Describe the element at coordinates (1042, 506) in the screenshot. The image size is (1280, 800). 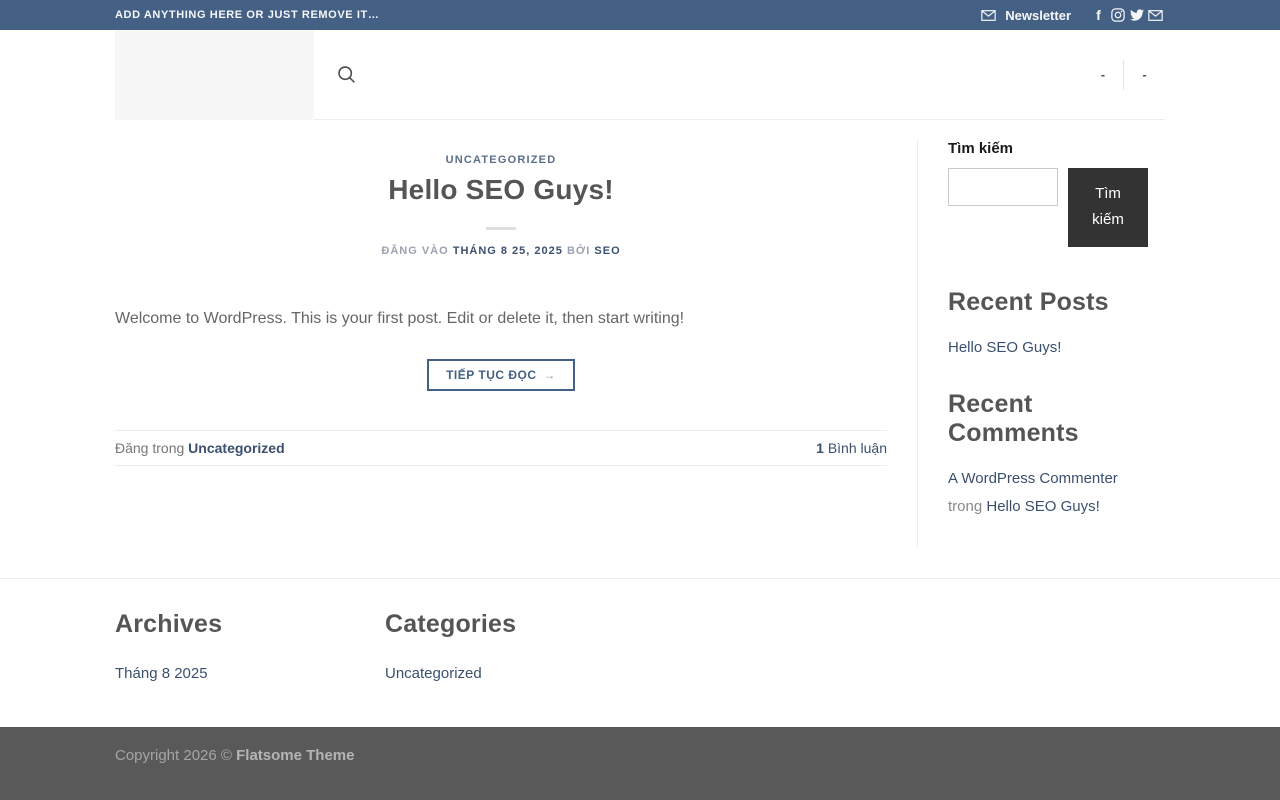
I see `comment-post-link: Hello SEO Guys!` at that location.